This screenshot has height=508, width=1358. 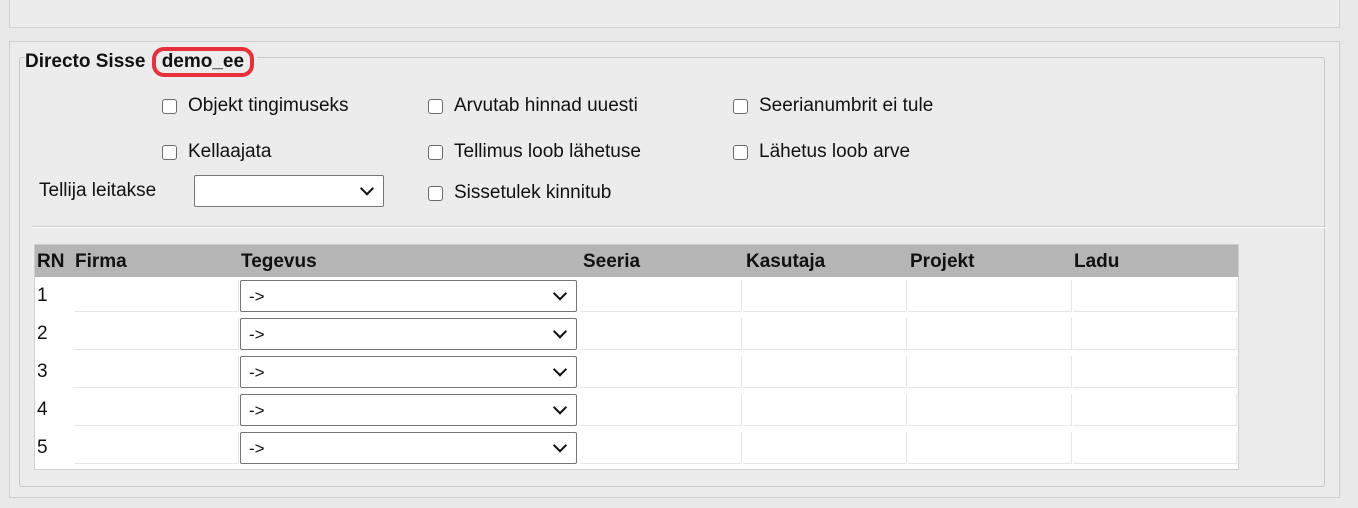 What do you see at coordinates (279, 261) in the screenshot?
I see `header-tegevus: Tegevus` at bounding box center [279, 261].